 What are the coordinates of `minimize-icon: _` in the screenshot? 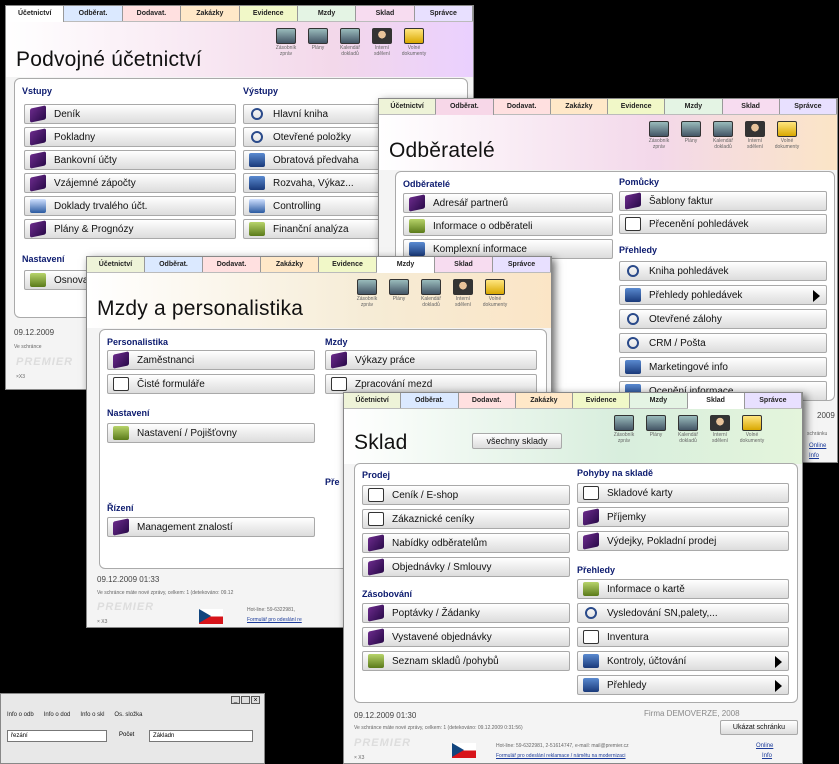 It's located at (235, 700).